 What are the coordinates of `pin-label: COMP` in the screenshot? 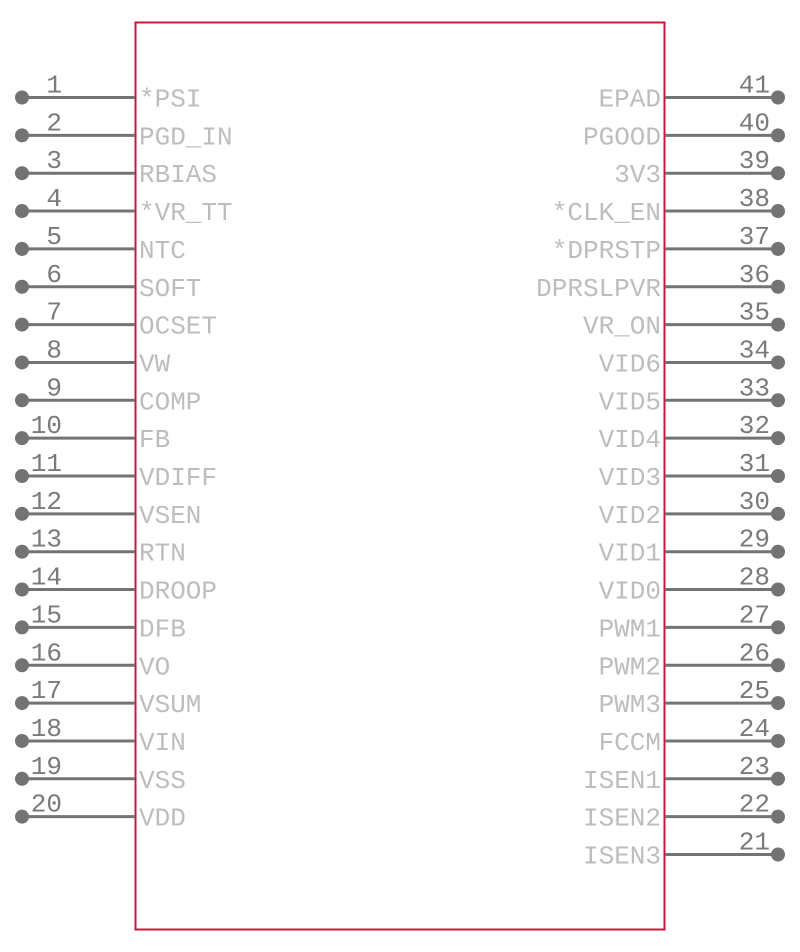 It's located at (170, 402).